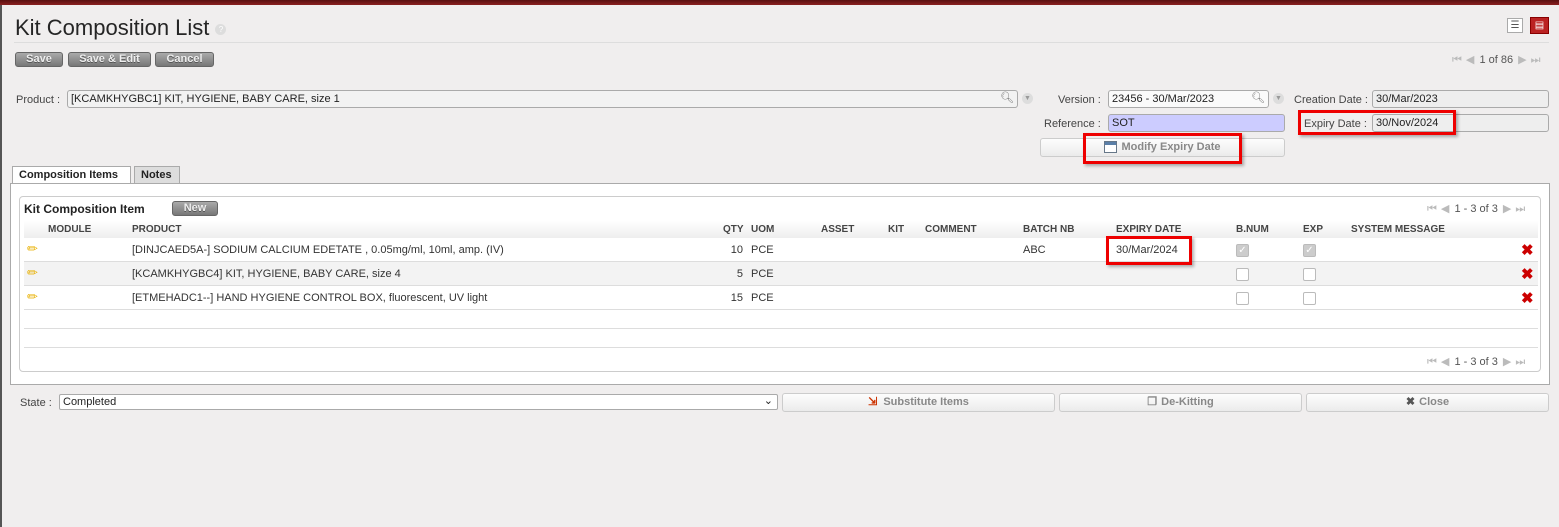  What do you see at coordinates (896, 229) in the screenshot?
I see `col-kit: KIT` at bounding box center [896, 229].